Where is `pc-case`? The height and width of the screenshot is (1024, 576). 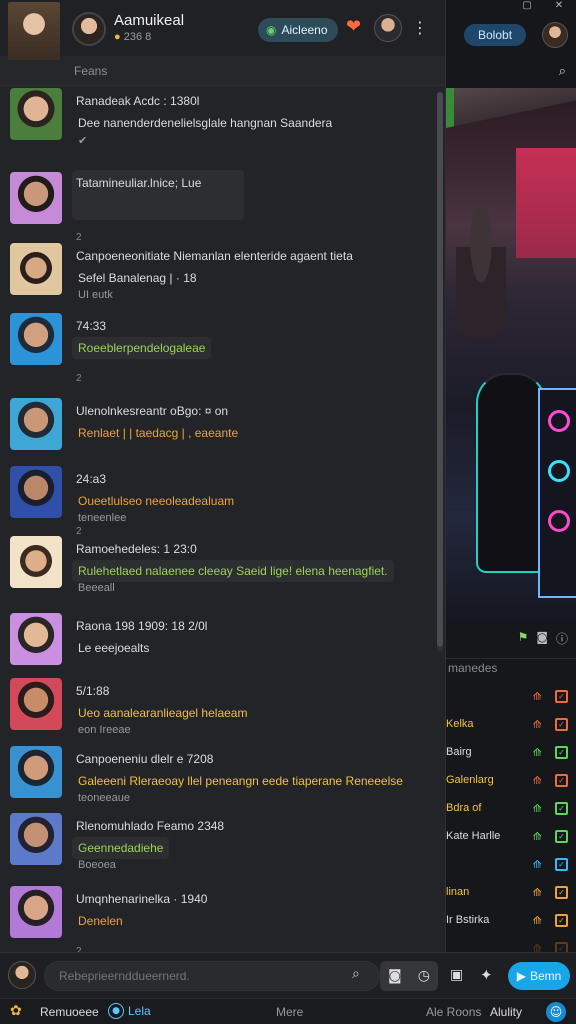 pc-case is located at coordinates (557, 493).